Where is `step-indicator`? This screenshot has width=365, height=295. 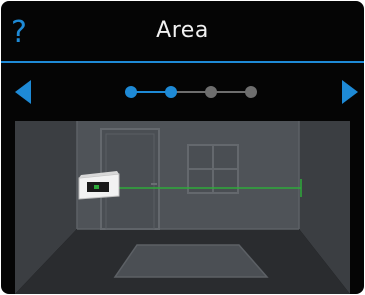 step-indicator is located at coordinates (191, 92).